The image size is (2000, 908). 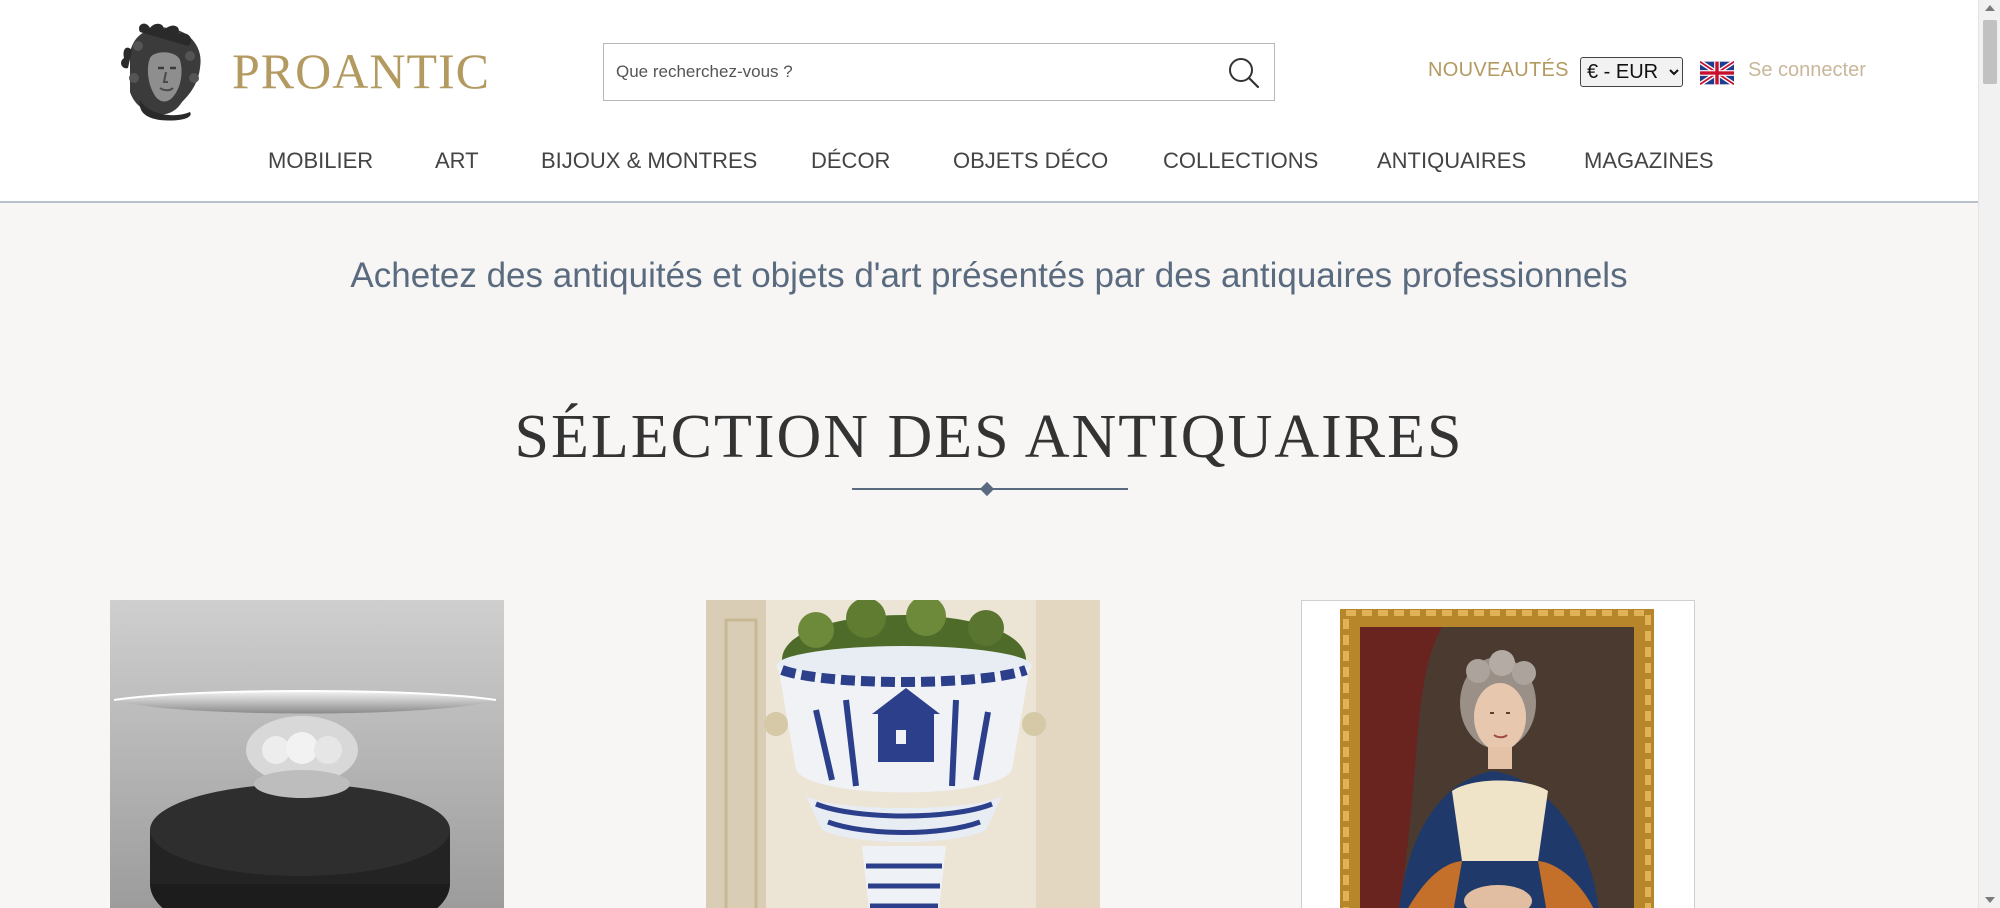 What do you see at coordinates (1243, 73) in the screenshot?
I see `search-icon` at bounding box center [1243, 73].